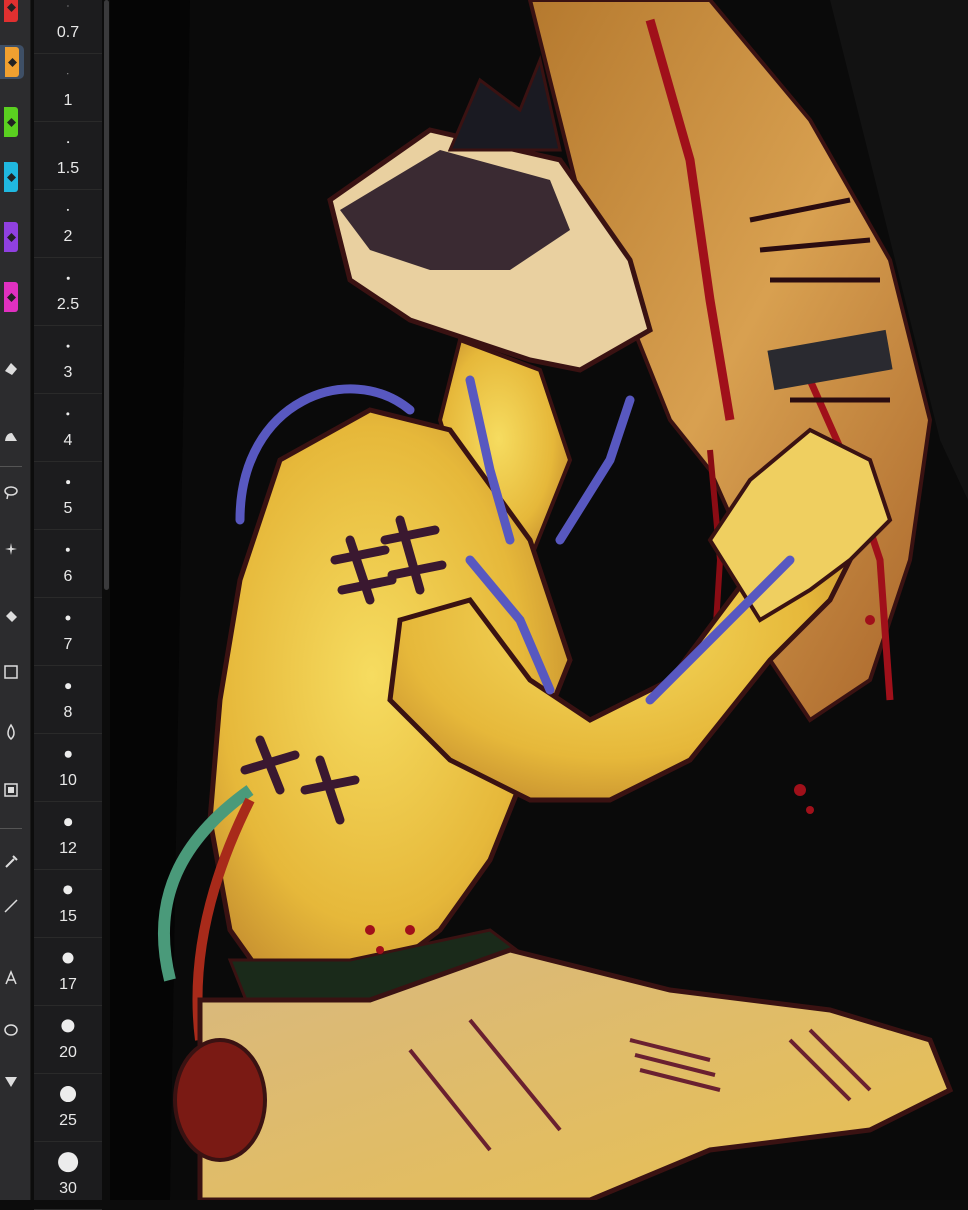  What do you see at coordinates (68, 440) in the screenshot?
I see `brush-size-label: 4` at bounding box center [68, 440].